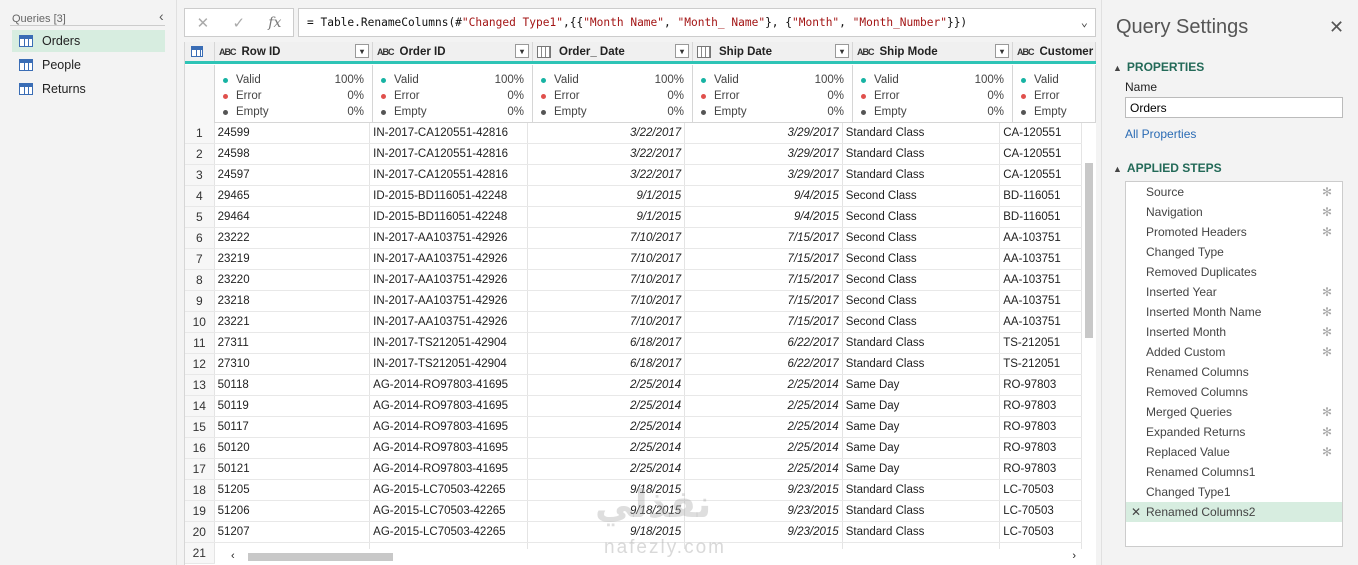 The width and height of the screenshot is (1358, 565). I want to click on column-header: ABC Customer ID, so click(1054, 51).